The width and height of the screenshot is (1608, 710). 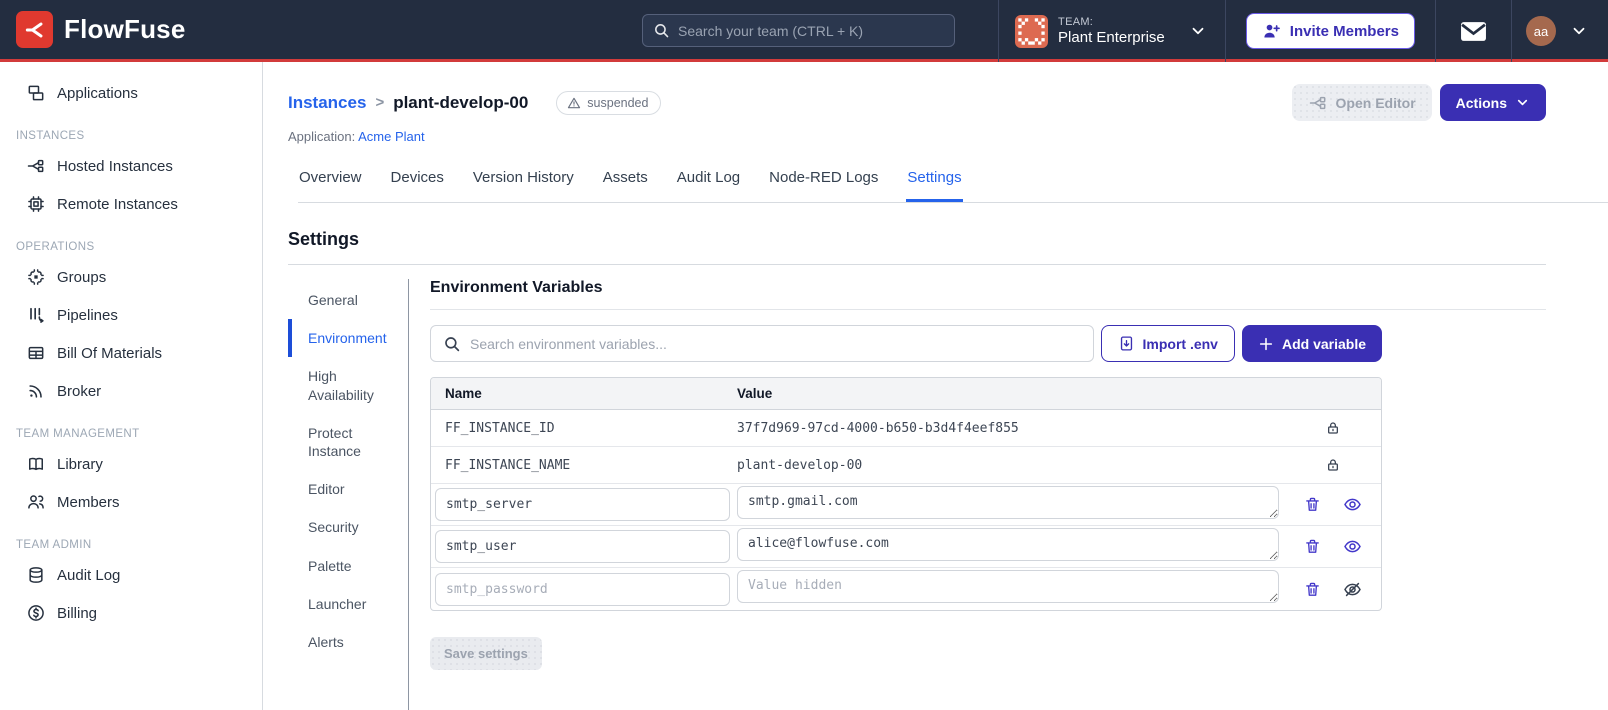 What do you see at coordinates (77, 613) in the screenshot?
I see `sidebar-item-label: Billing` at bounding box center [77, 613].